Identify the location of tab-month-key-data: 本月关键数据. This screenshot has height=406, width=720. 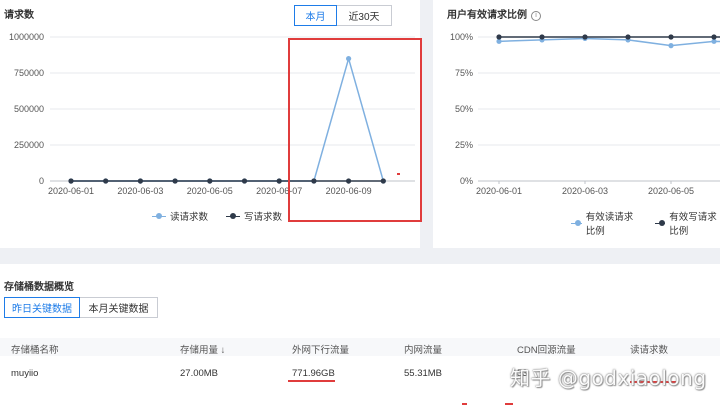
(119, 307).